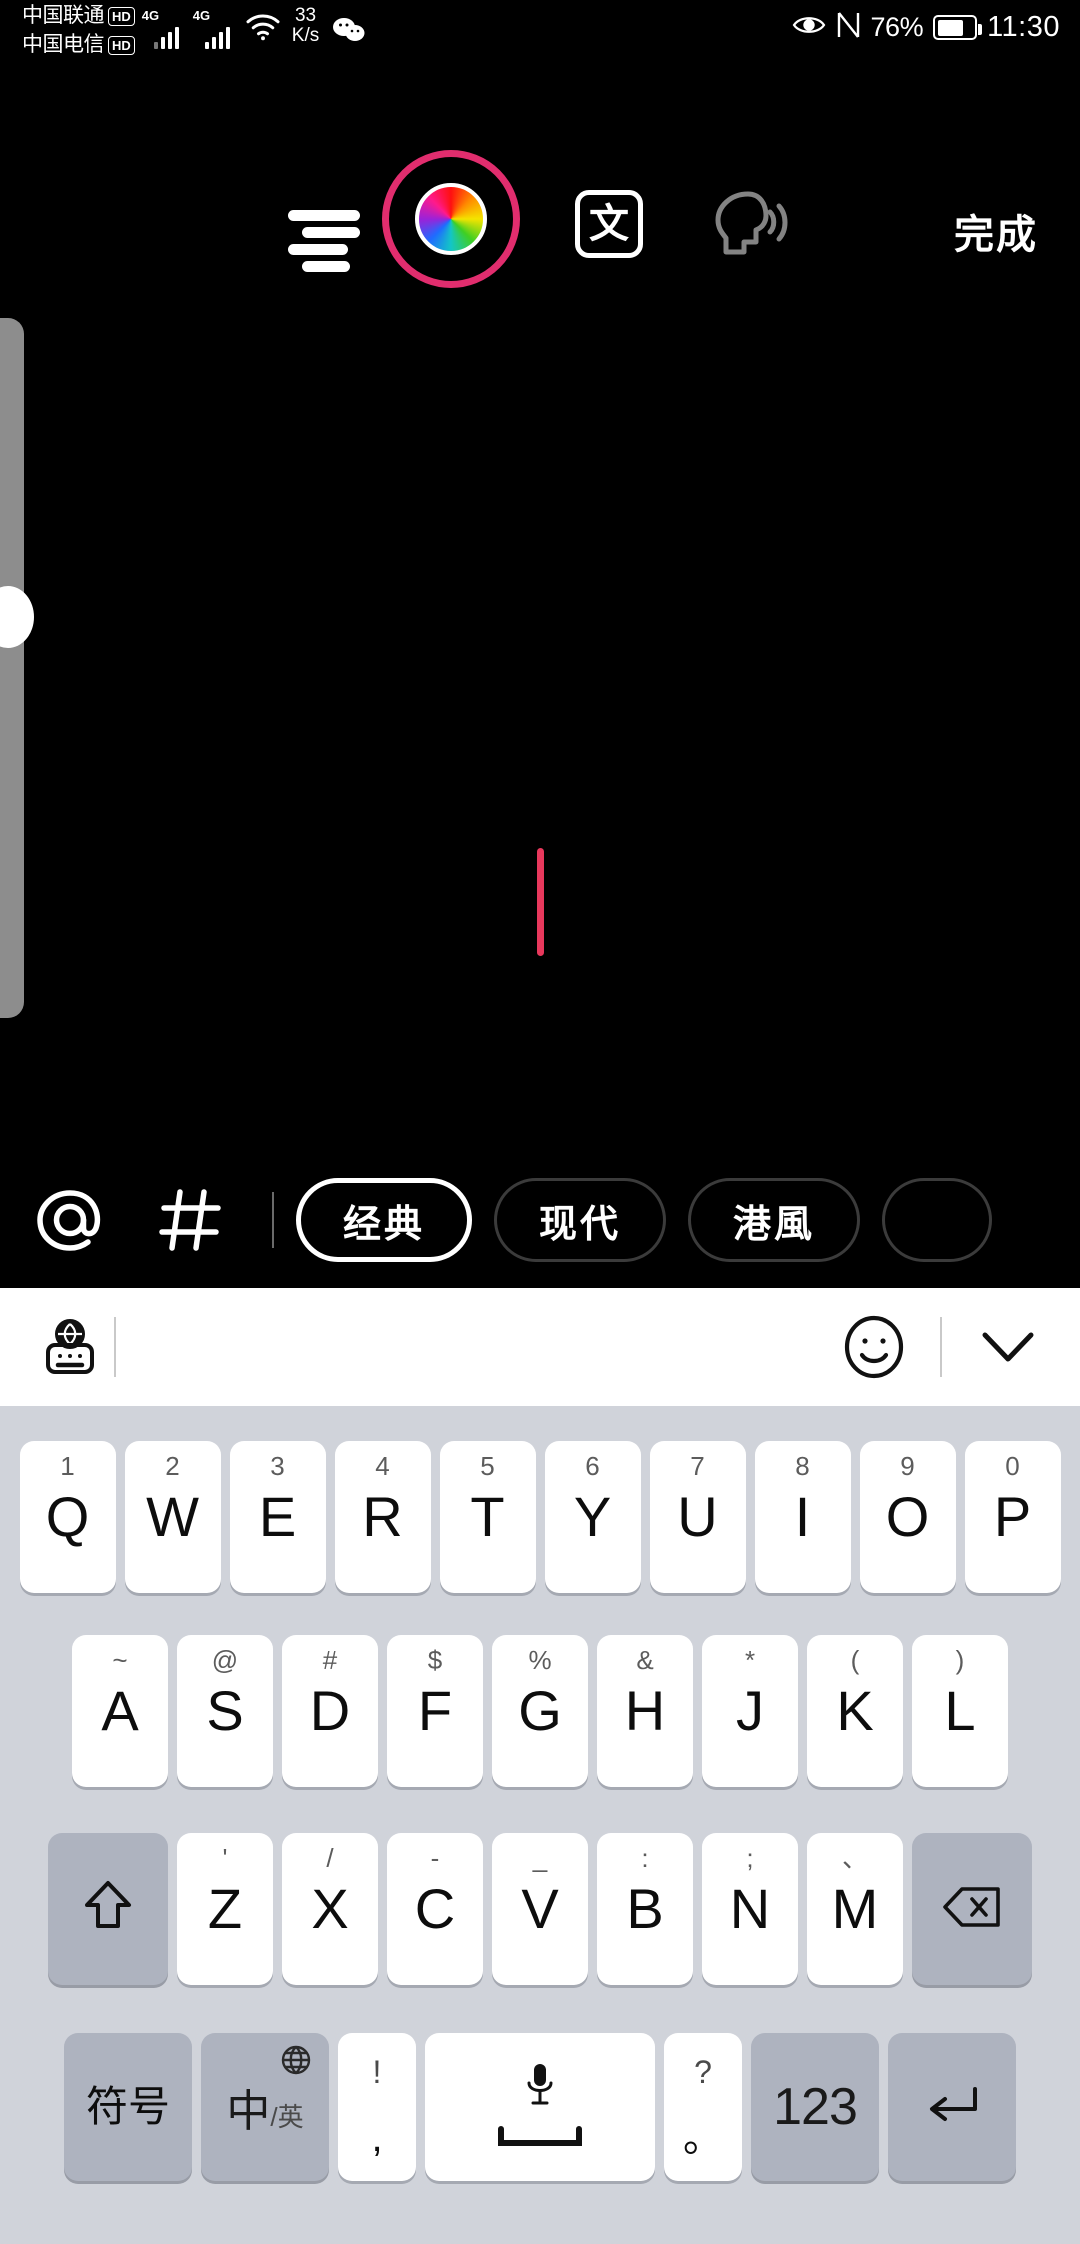 The height and width of the screenshot is (2244, 1080). What do you see at coordinates (63, 44) in the screenshot?
I see `carrier-2-name: 中国电信` at bounding box center [63, 44].